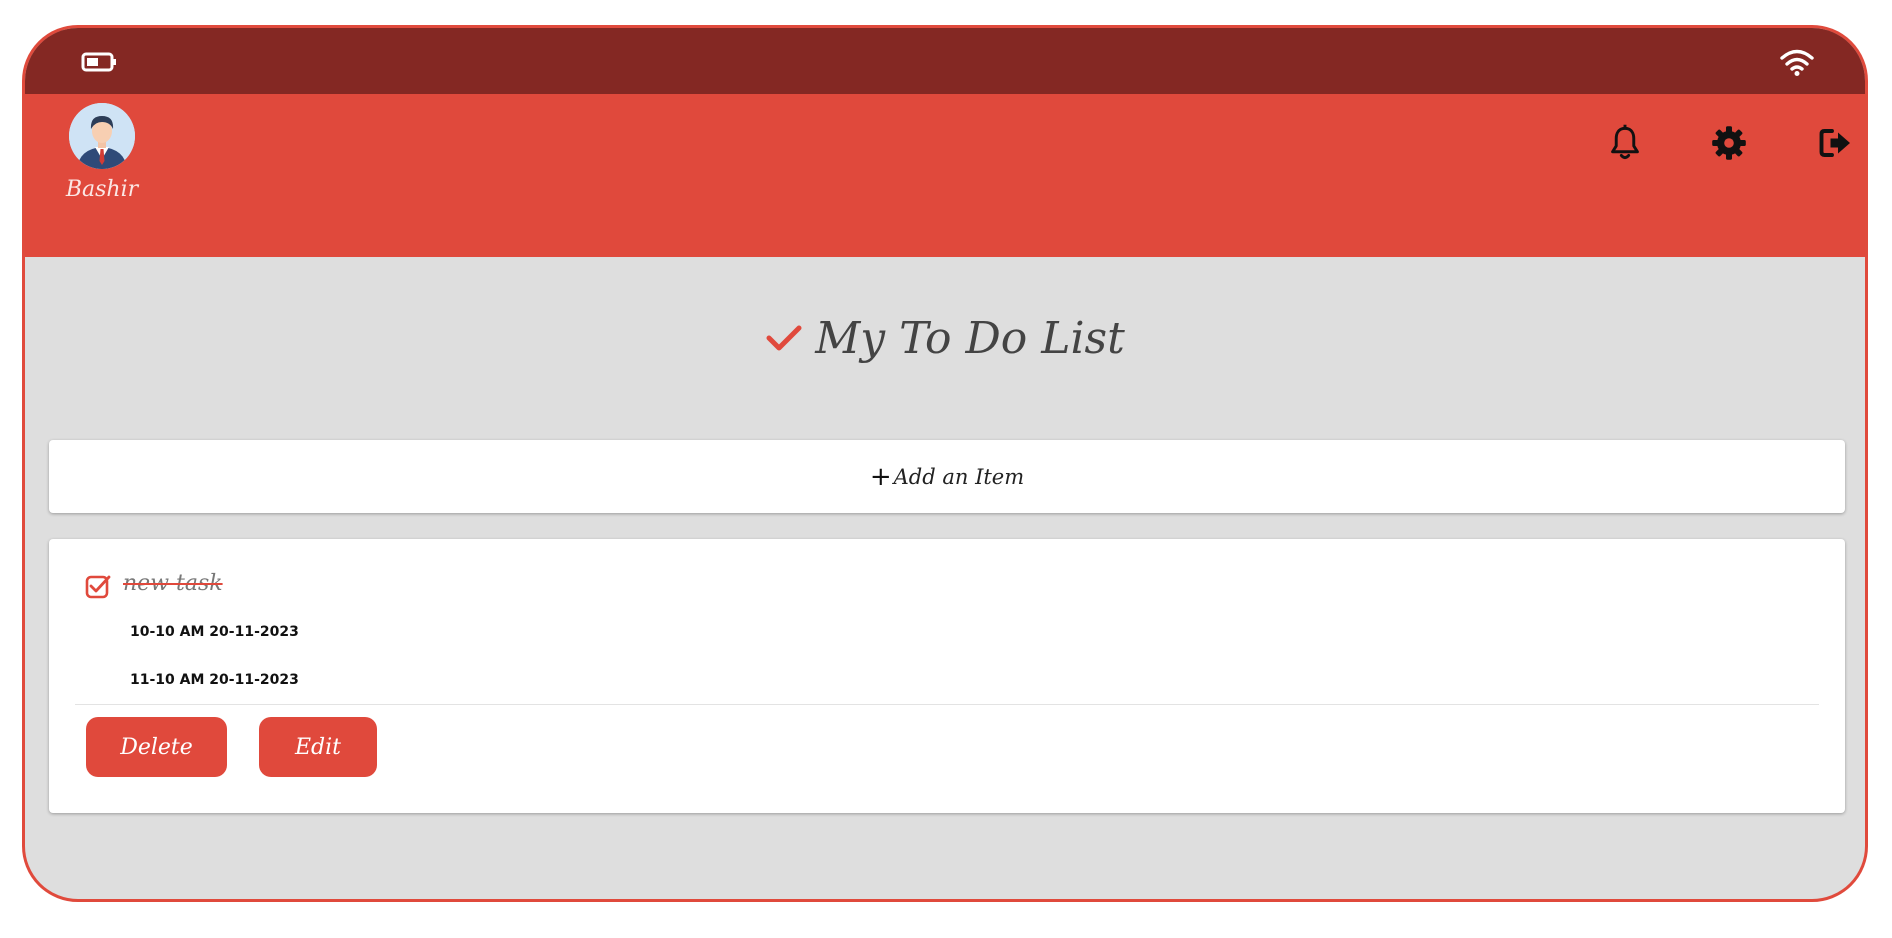 Image resolution: width=1892 pixels, height=938 pixels. What do you see at coordinates (970, 338) in the screenshot?
I see `page-title: My To Do List` at bounding box center [970, 338].